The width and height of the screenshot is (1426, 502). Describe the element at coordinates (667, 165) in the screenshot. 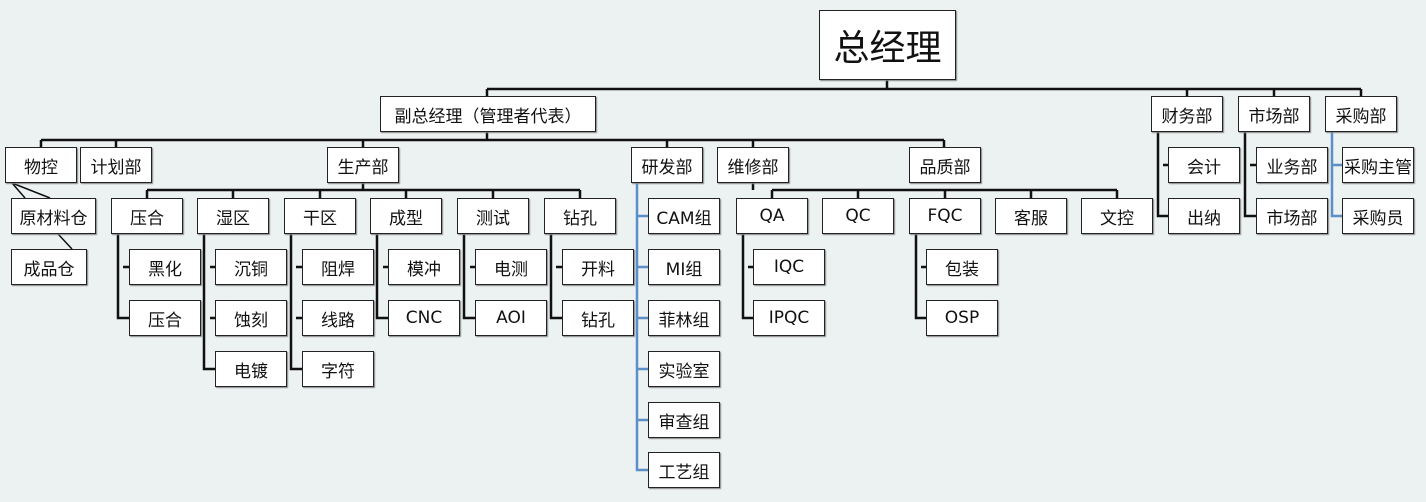

I see `node-rd: 研发部` at that location.